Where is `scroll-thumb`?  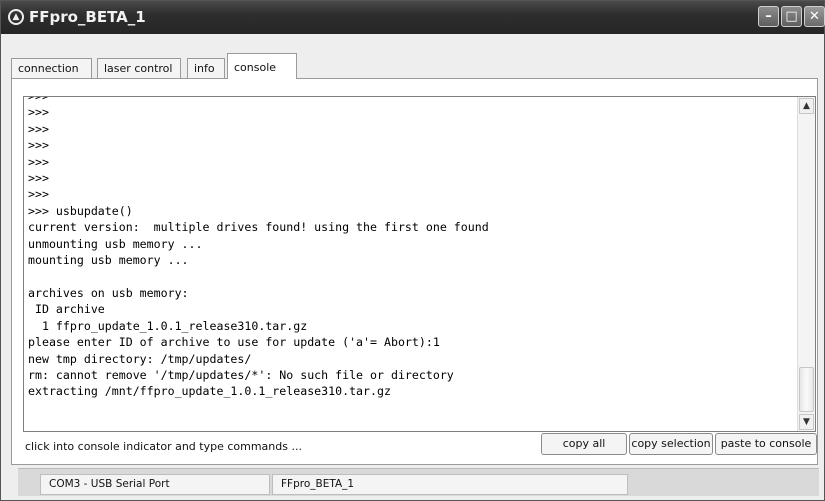
scroll-thumb is located at coordinates (806, 389).